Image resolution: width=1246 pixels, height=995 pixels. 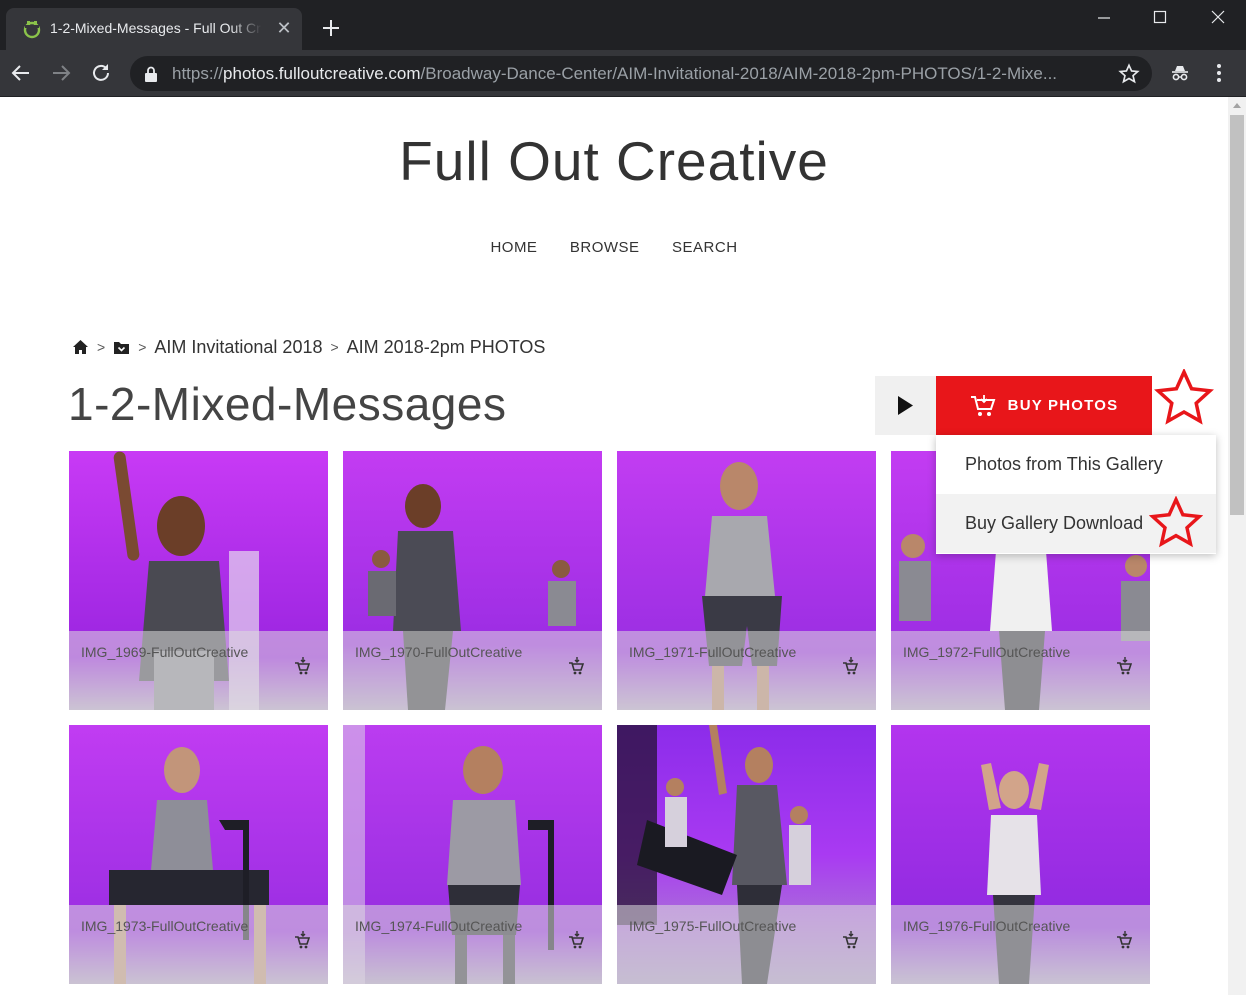 I want to click on site-title: Full Out Creative, so click(x=614, y=161).